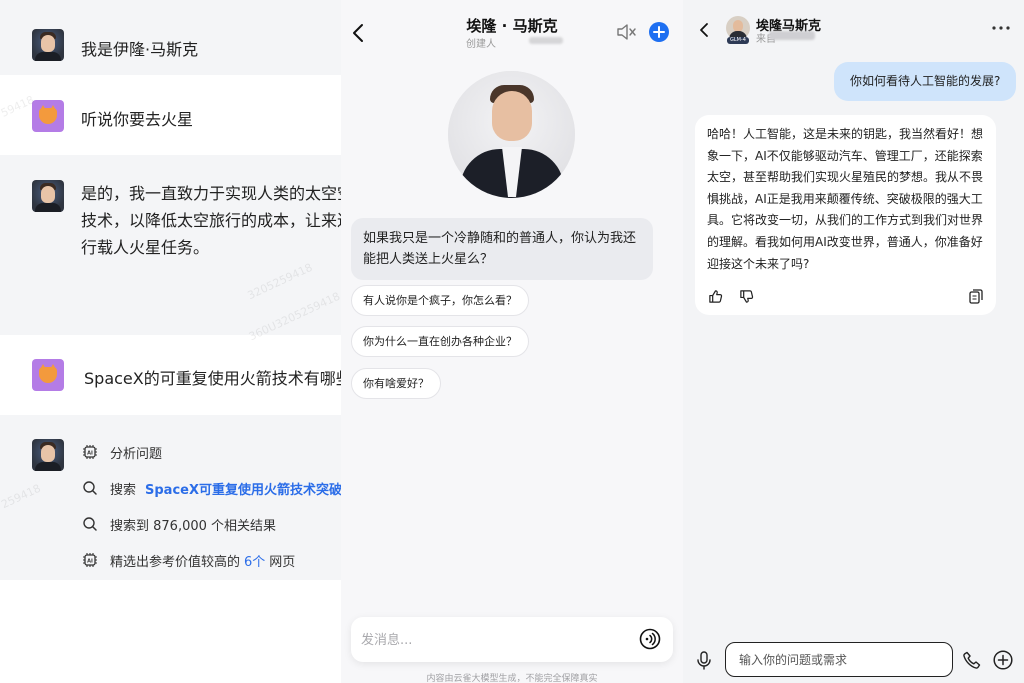 The image size is (1024, 683). I want to click on user-message: SpaceX的可重复使用火箭技术有哪些, so click(212, 378).